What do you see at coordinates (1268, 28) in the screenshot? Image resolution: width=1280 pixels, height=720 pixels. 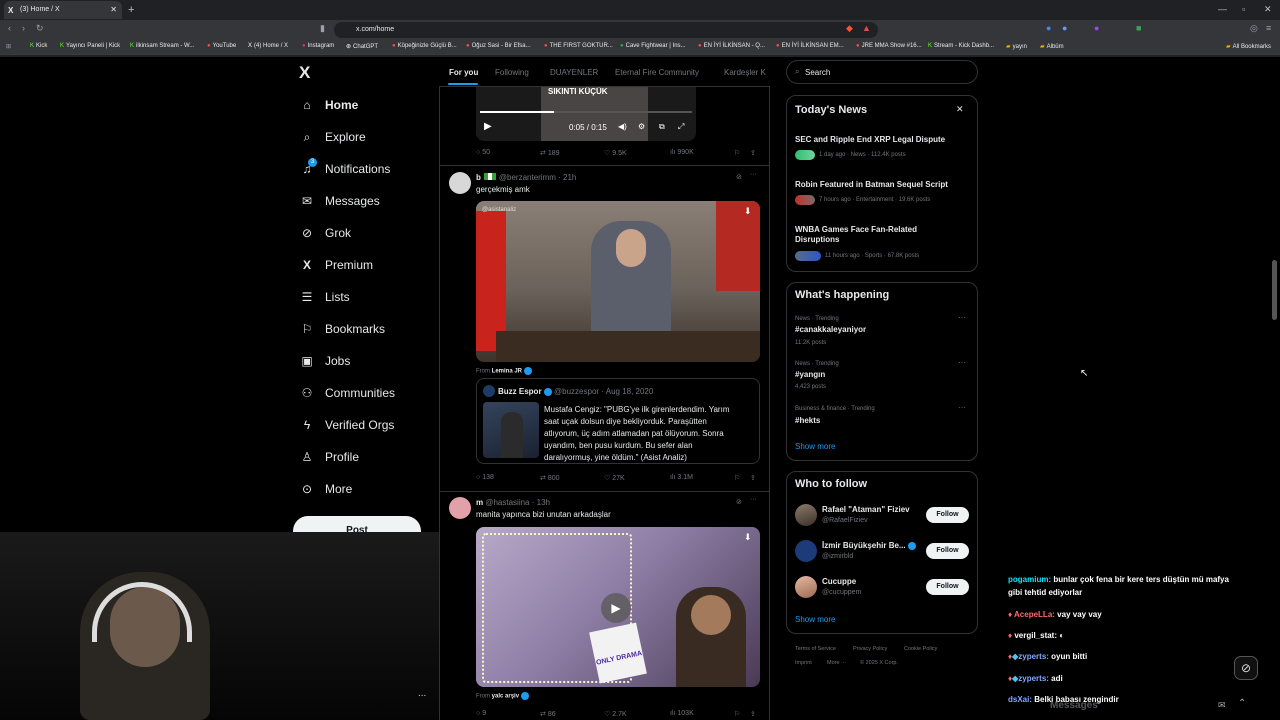 I see `menu-icon: ≡` at bounding box center [1268, 28].